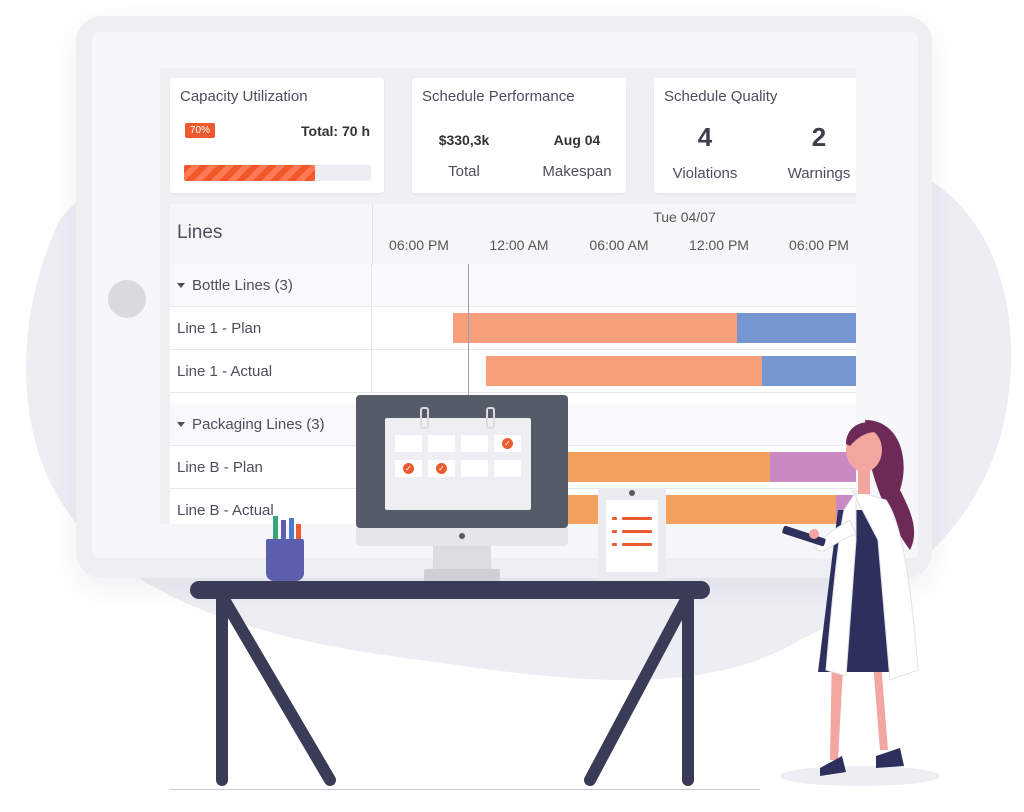 The image size is (1024, 812). I want to click on pen-cup-icon, so click(285, 560).